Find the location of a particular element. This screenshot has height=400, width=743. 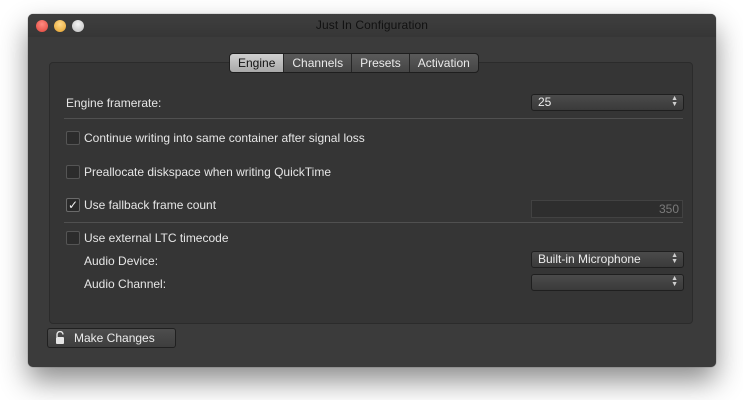

tab-activation: Activation is located at coordinates (443, 63).